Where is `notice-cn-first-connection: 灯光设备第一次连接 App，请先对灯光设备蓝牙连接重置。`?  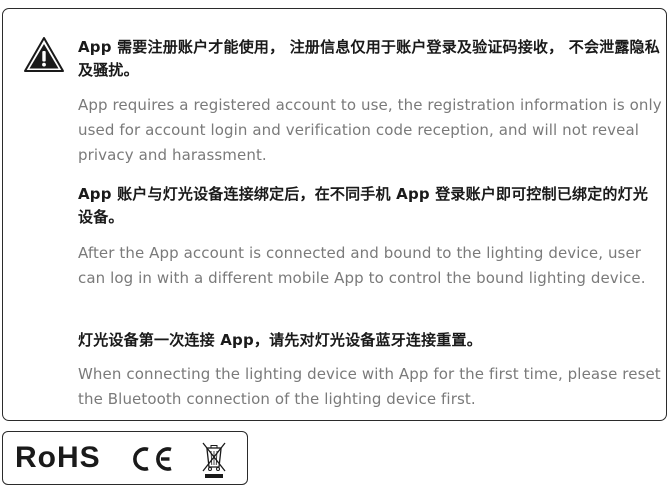 notice-cn-first-connection: 灯光设备第一次连接 App，请先对灯光设备蓝牙连接重置。 is located at coordinates (280, 340).